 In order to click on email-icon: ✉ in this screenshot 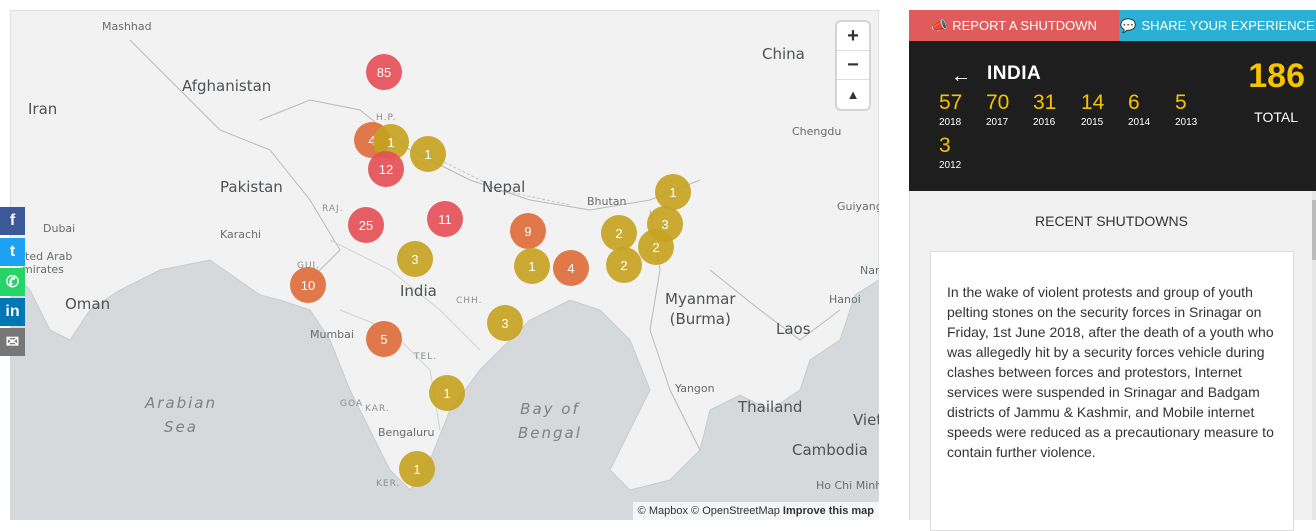, I will do `click(12, 342)`.